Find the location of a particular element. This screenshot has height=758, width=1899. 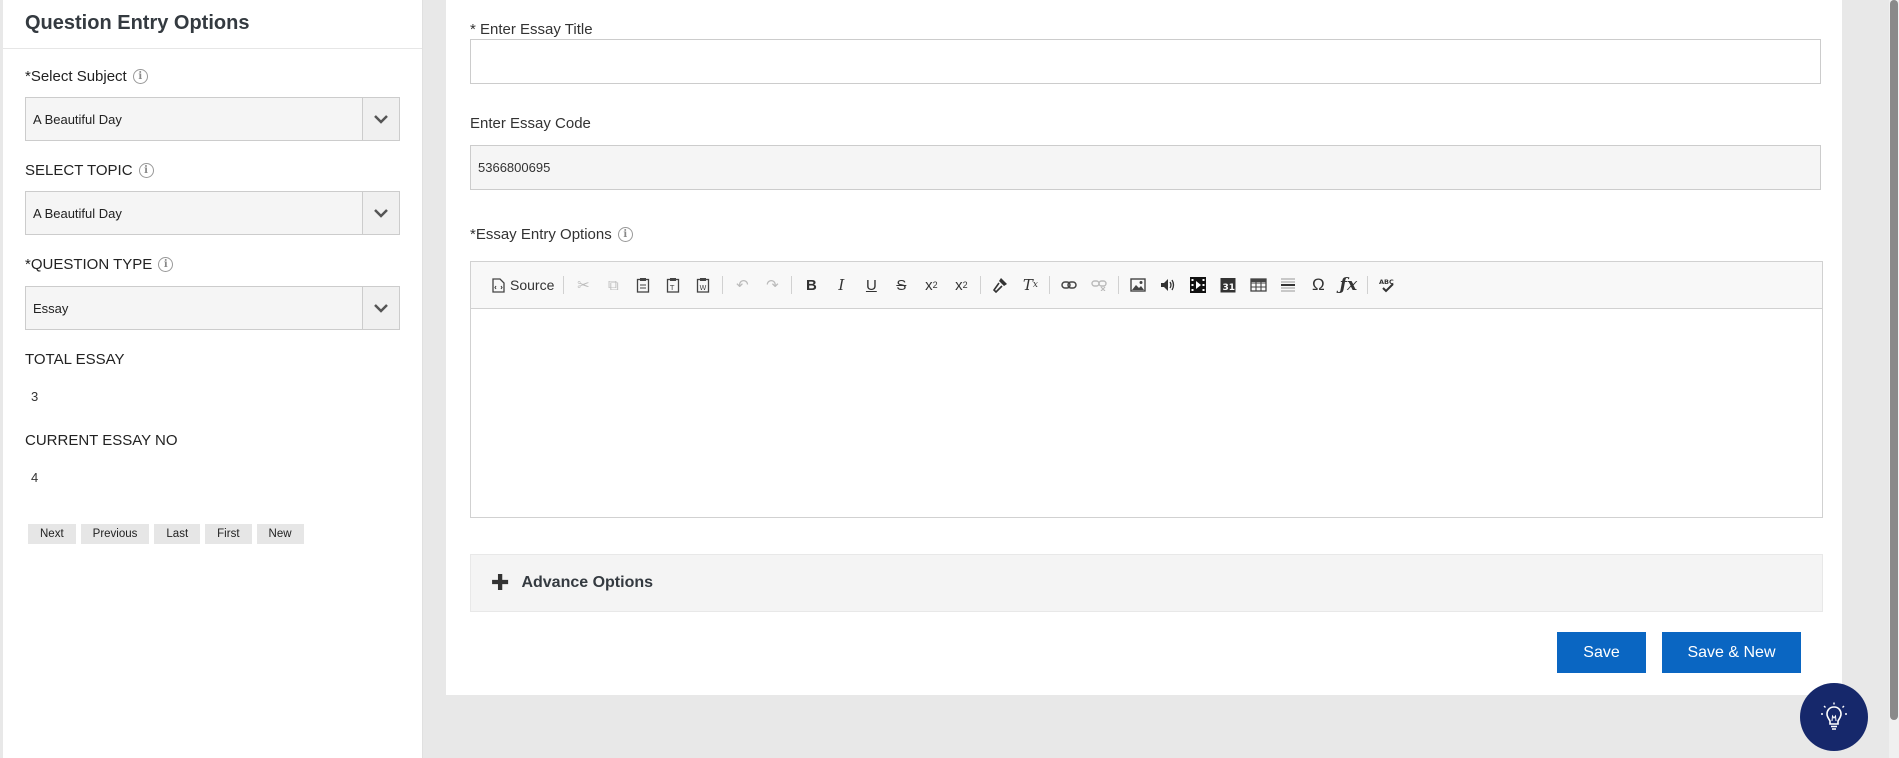

source-button: Source is located at coordinates (523, 285).